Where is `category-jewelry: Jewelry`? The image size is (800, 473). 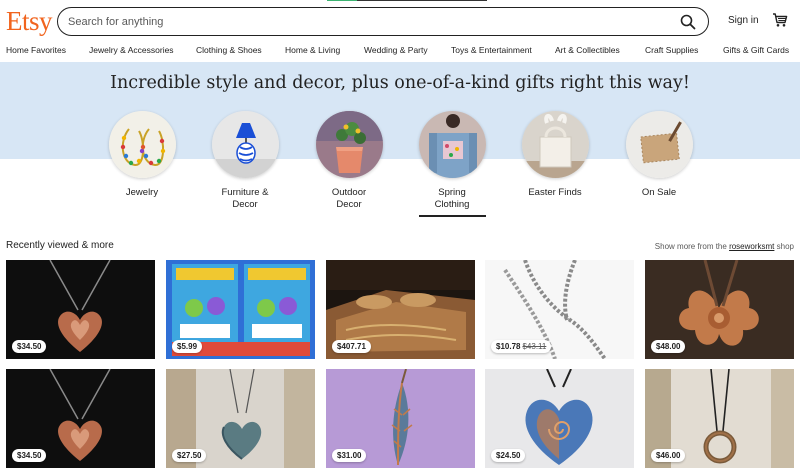 category-jewelry: Jewelry is located at coordinates (142, 155).